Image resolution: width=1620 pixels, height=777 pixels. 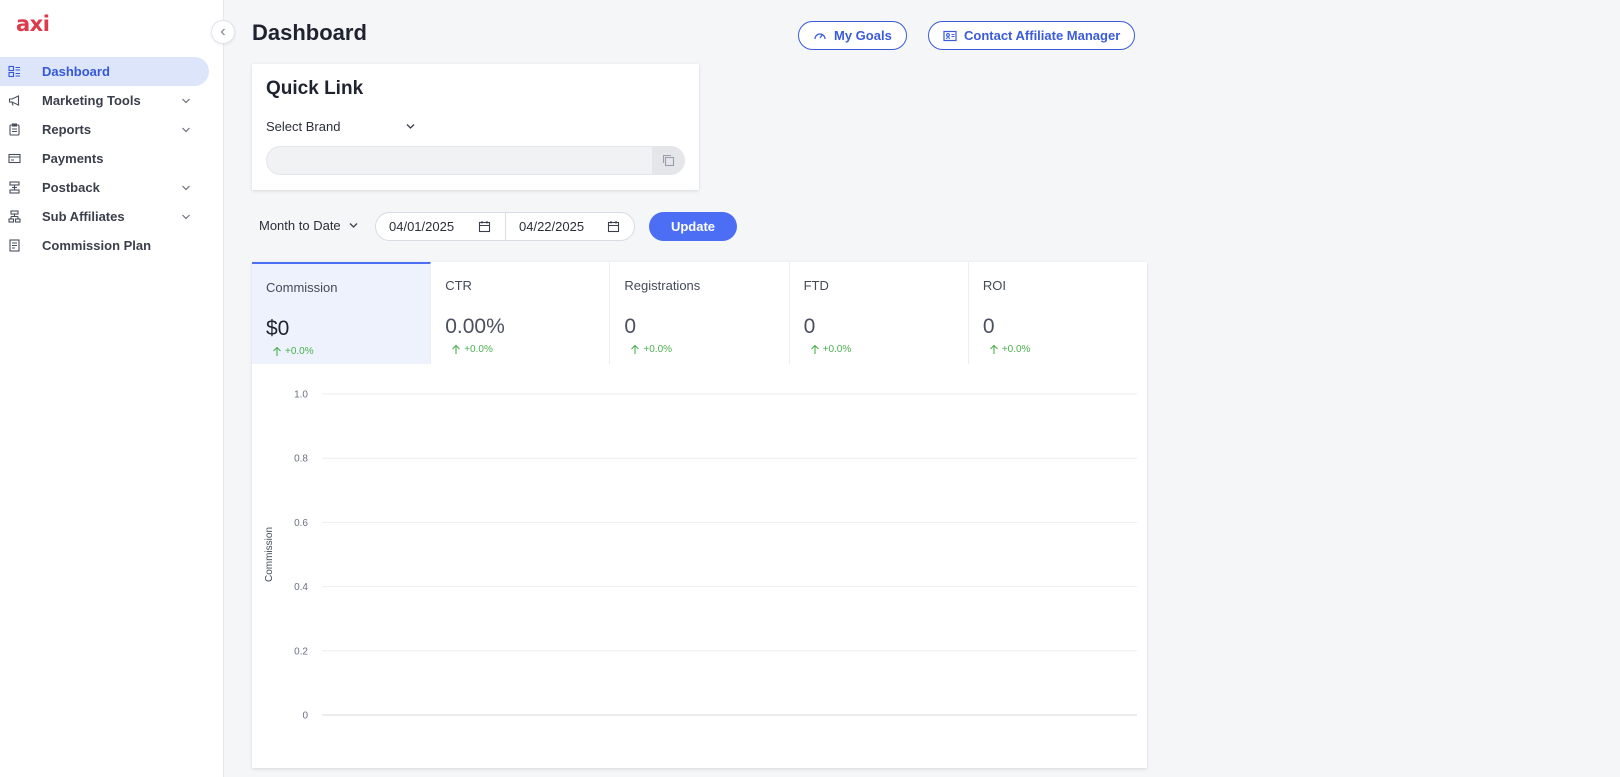 What do you see at coordinates (552, 226) in the screenshot?
I see `end-date-value: 04/22/2025` at bounding box center [552, 226].